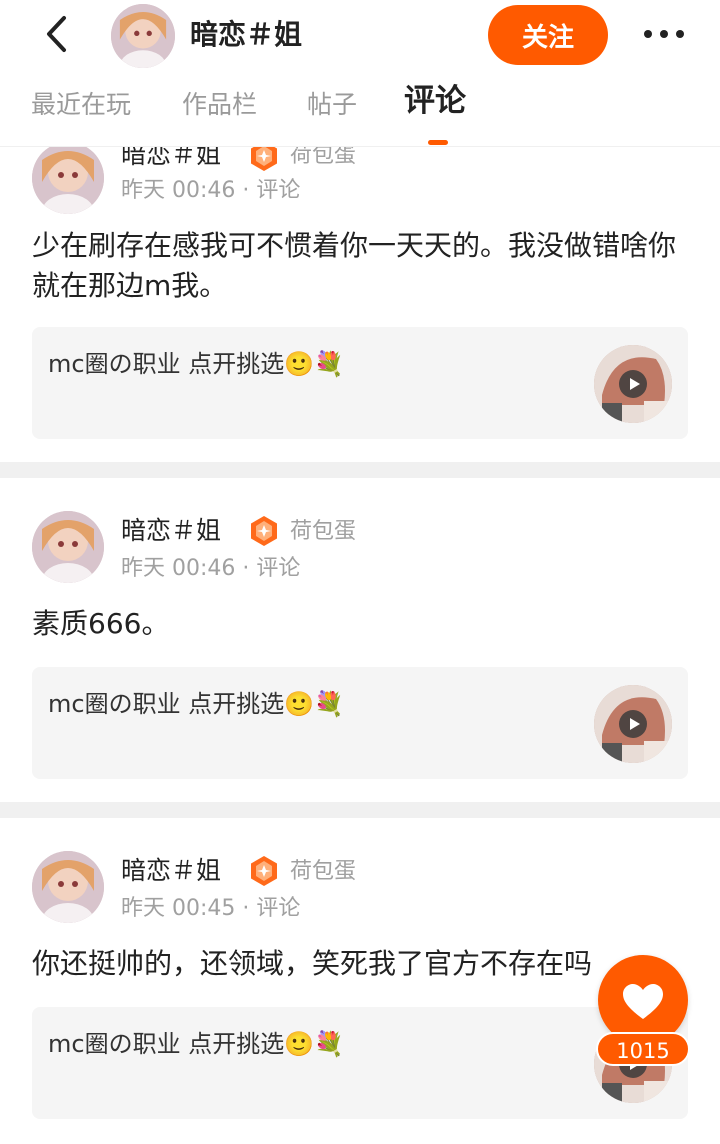 The width and height of the screenshot is (720, 1144). What do you see at coordinates (219, 105) in the screenshot?
I see `tab-works: 作品栏` at bounding box center [219, 105].